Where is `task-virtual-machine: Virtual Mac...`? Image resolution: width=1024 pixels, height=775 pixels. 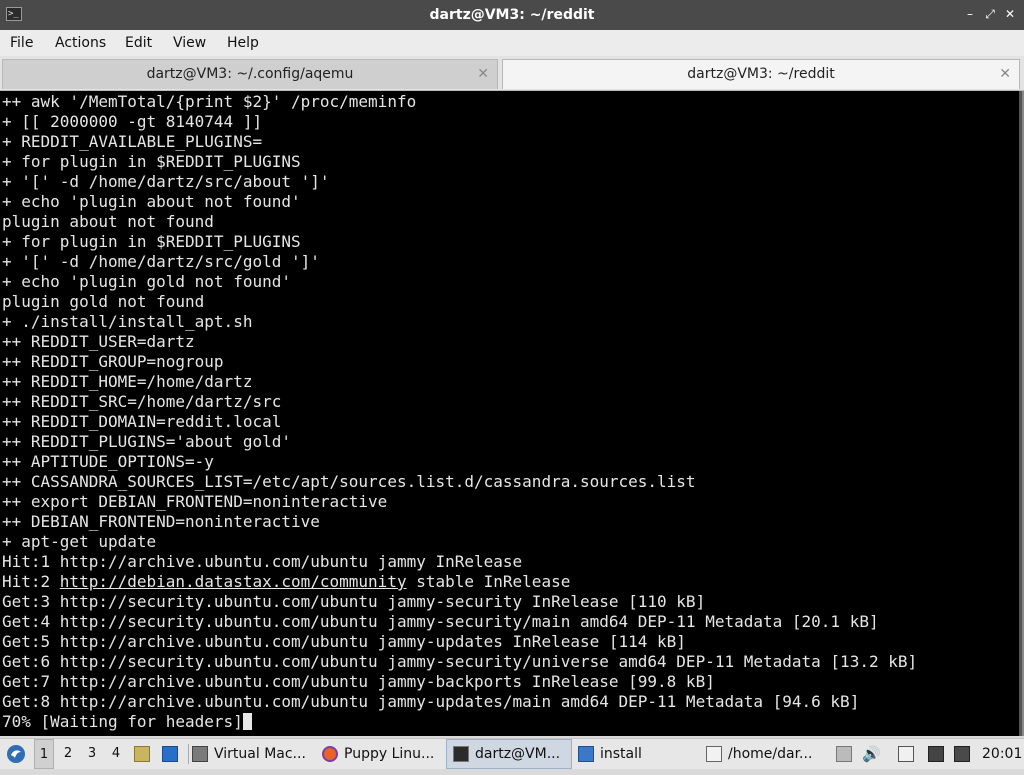 task-virtual-machine: Virtual Mac... is located at coordinates (254, 754).